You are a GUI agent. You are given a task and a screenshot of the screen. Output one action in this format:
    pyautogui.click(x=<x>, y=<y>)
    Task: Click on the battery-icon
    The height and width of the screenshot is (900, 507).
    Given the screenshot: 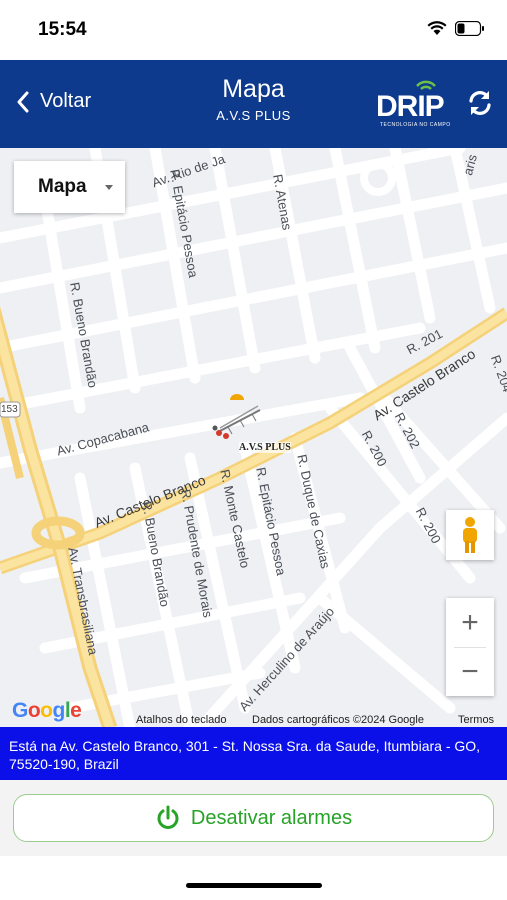 What is the action you would take?
    pyautogui.click(x=469, y=28)
    